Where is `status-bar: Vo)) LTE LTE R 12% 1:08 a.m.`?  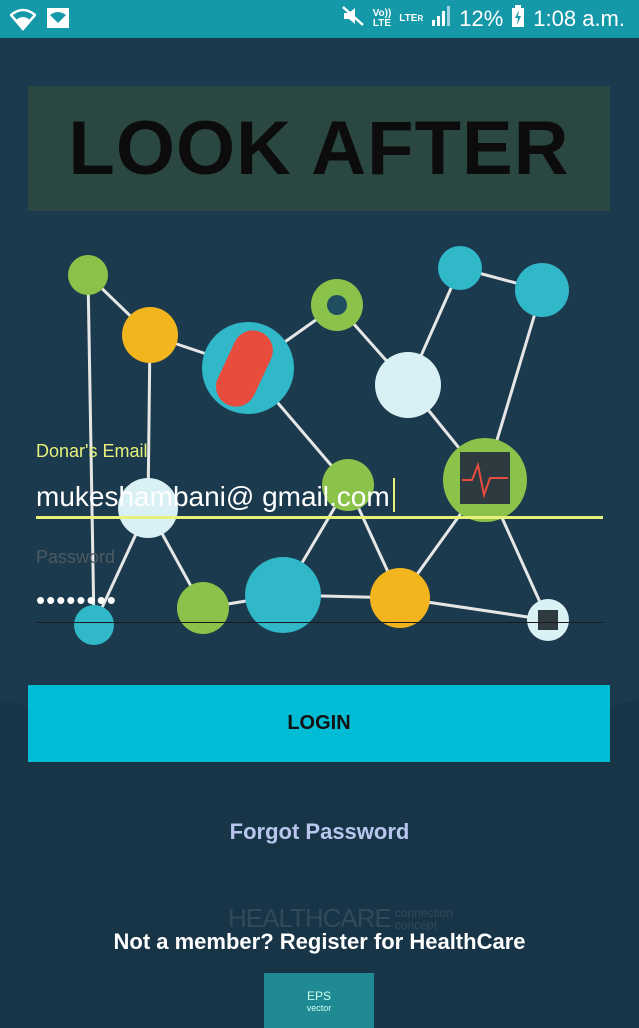 status-bar: Vo)) LTE LTE R 12% 1:08 a.m. is located at coordinates (319, 19).